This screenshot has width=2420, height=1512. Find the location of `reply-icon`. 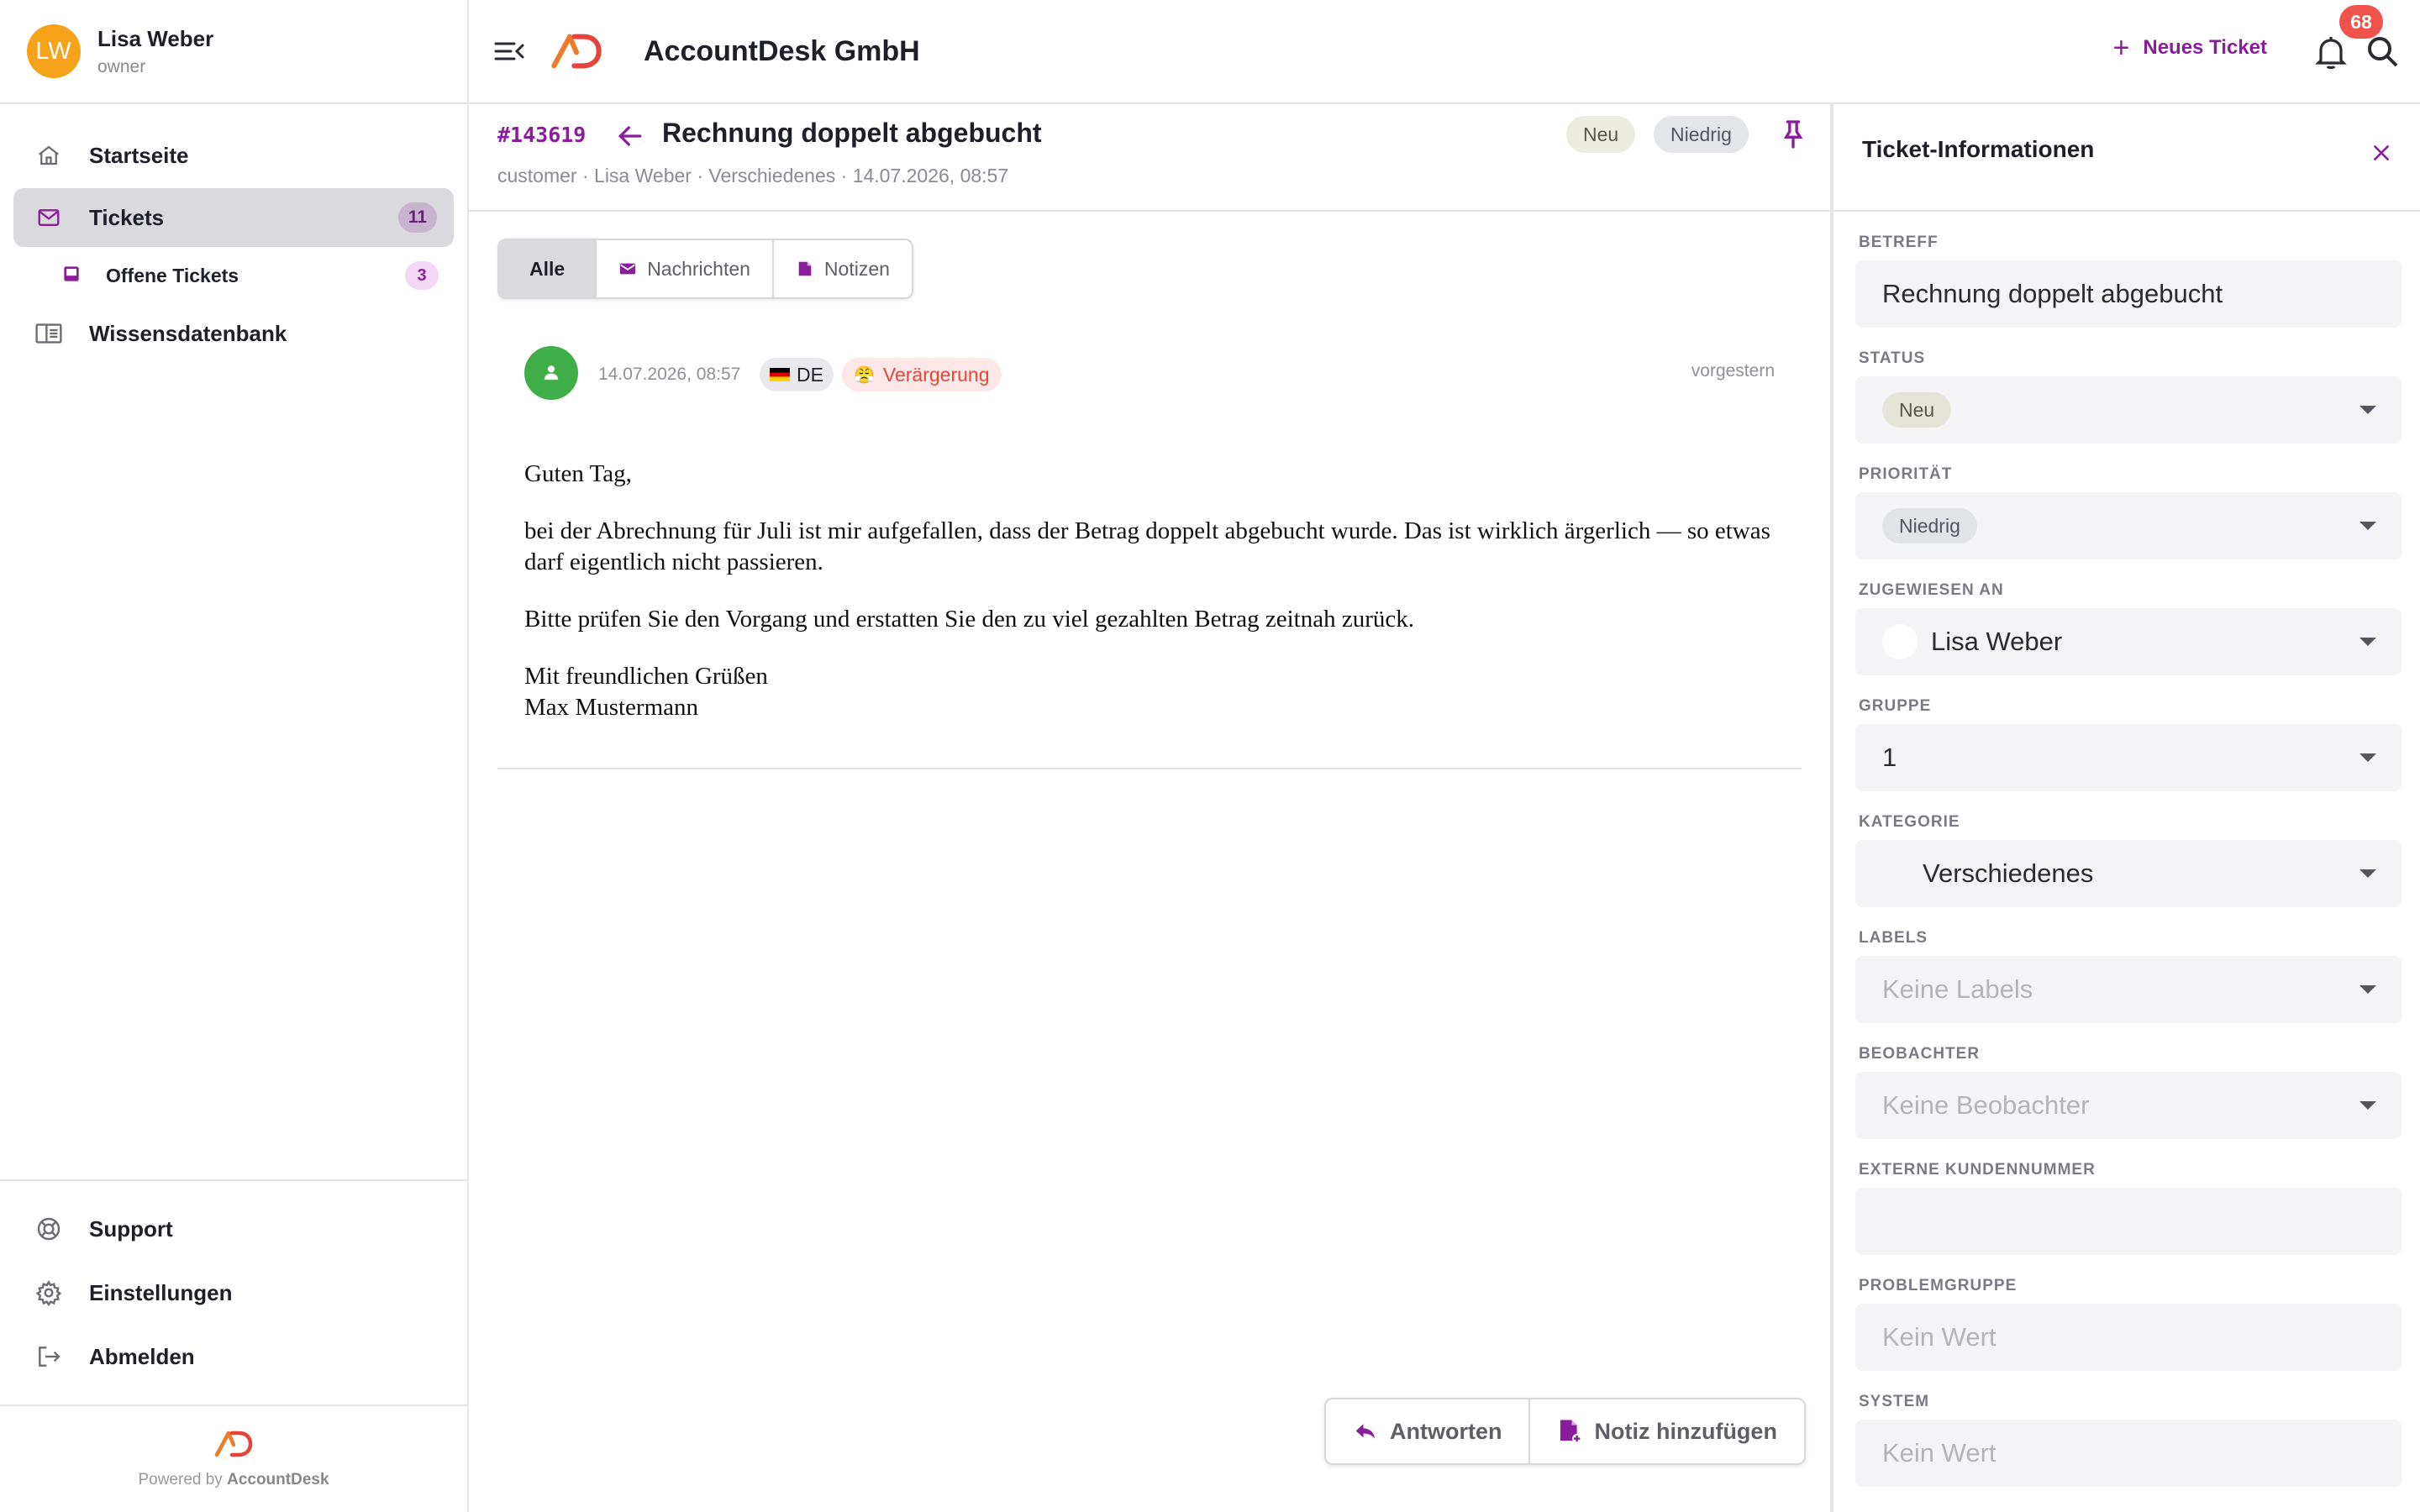

reply-icon is located at coordinates (1365, 1431).